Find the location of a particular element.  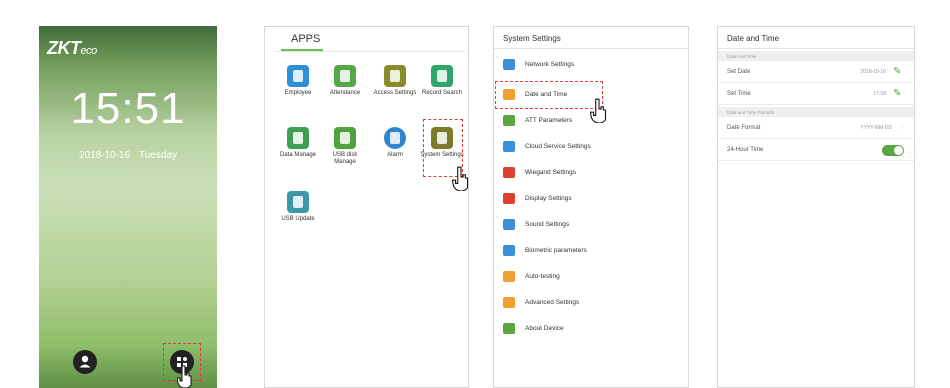

alarm-icon is located at coordinates (395, 138).